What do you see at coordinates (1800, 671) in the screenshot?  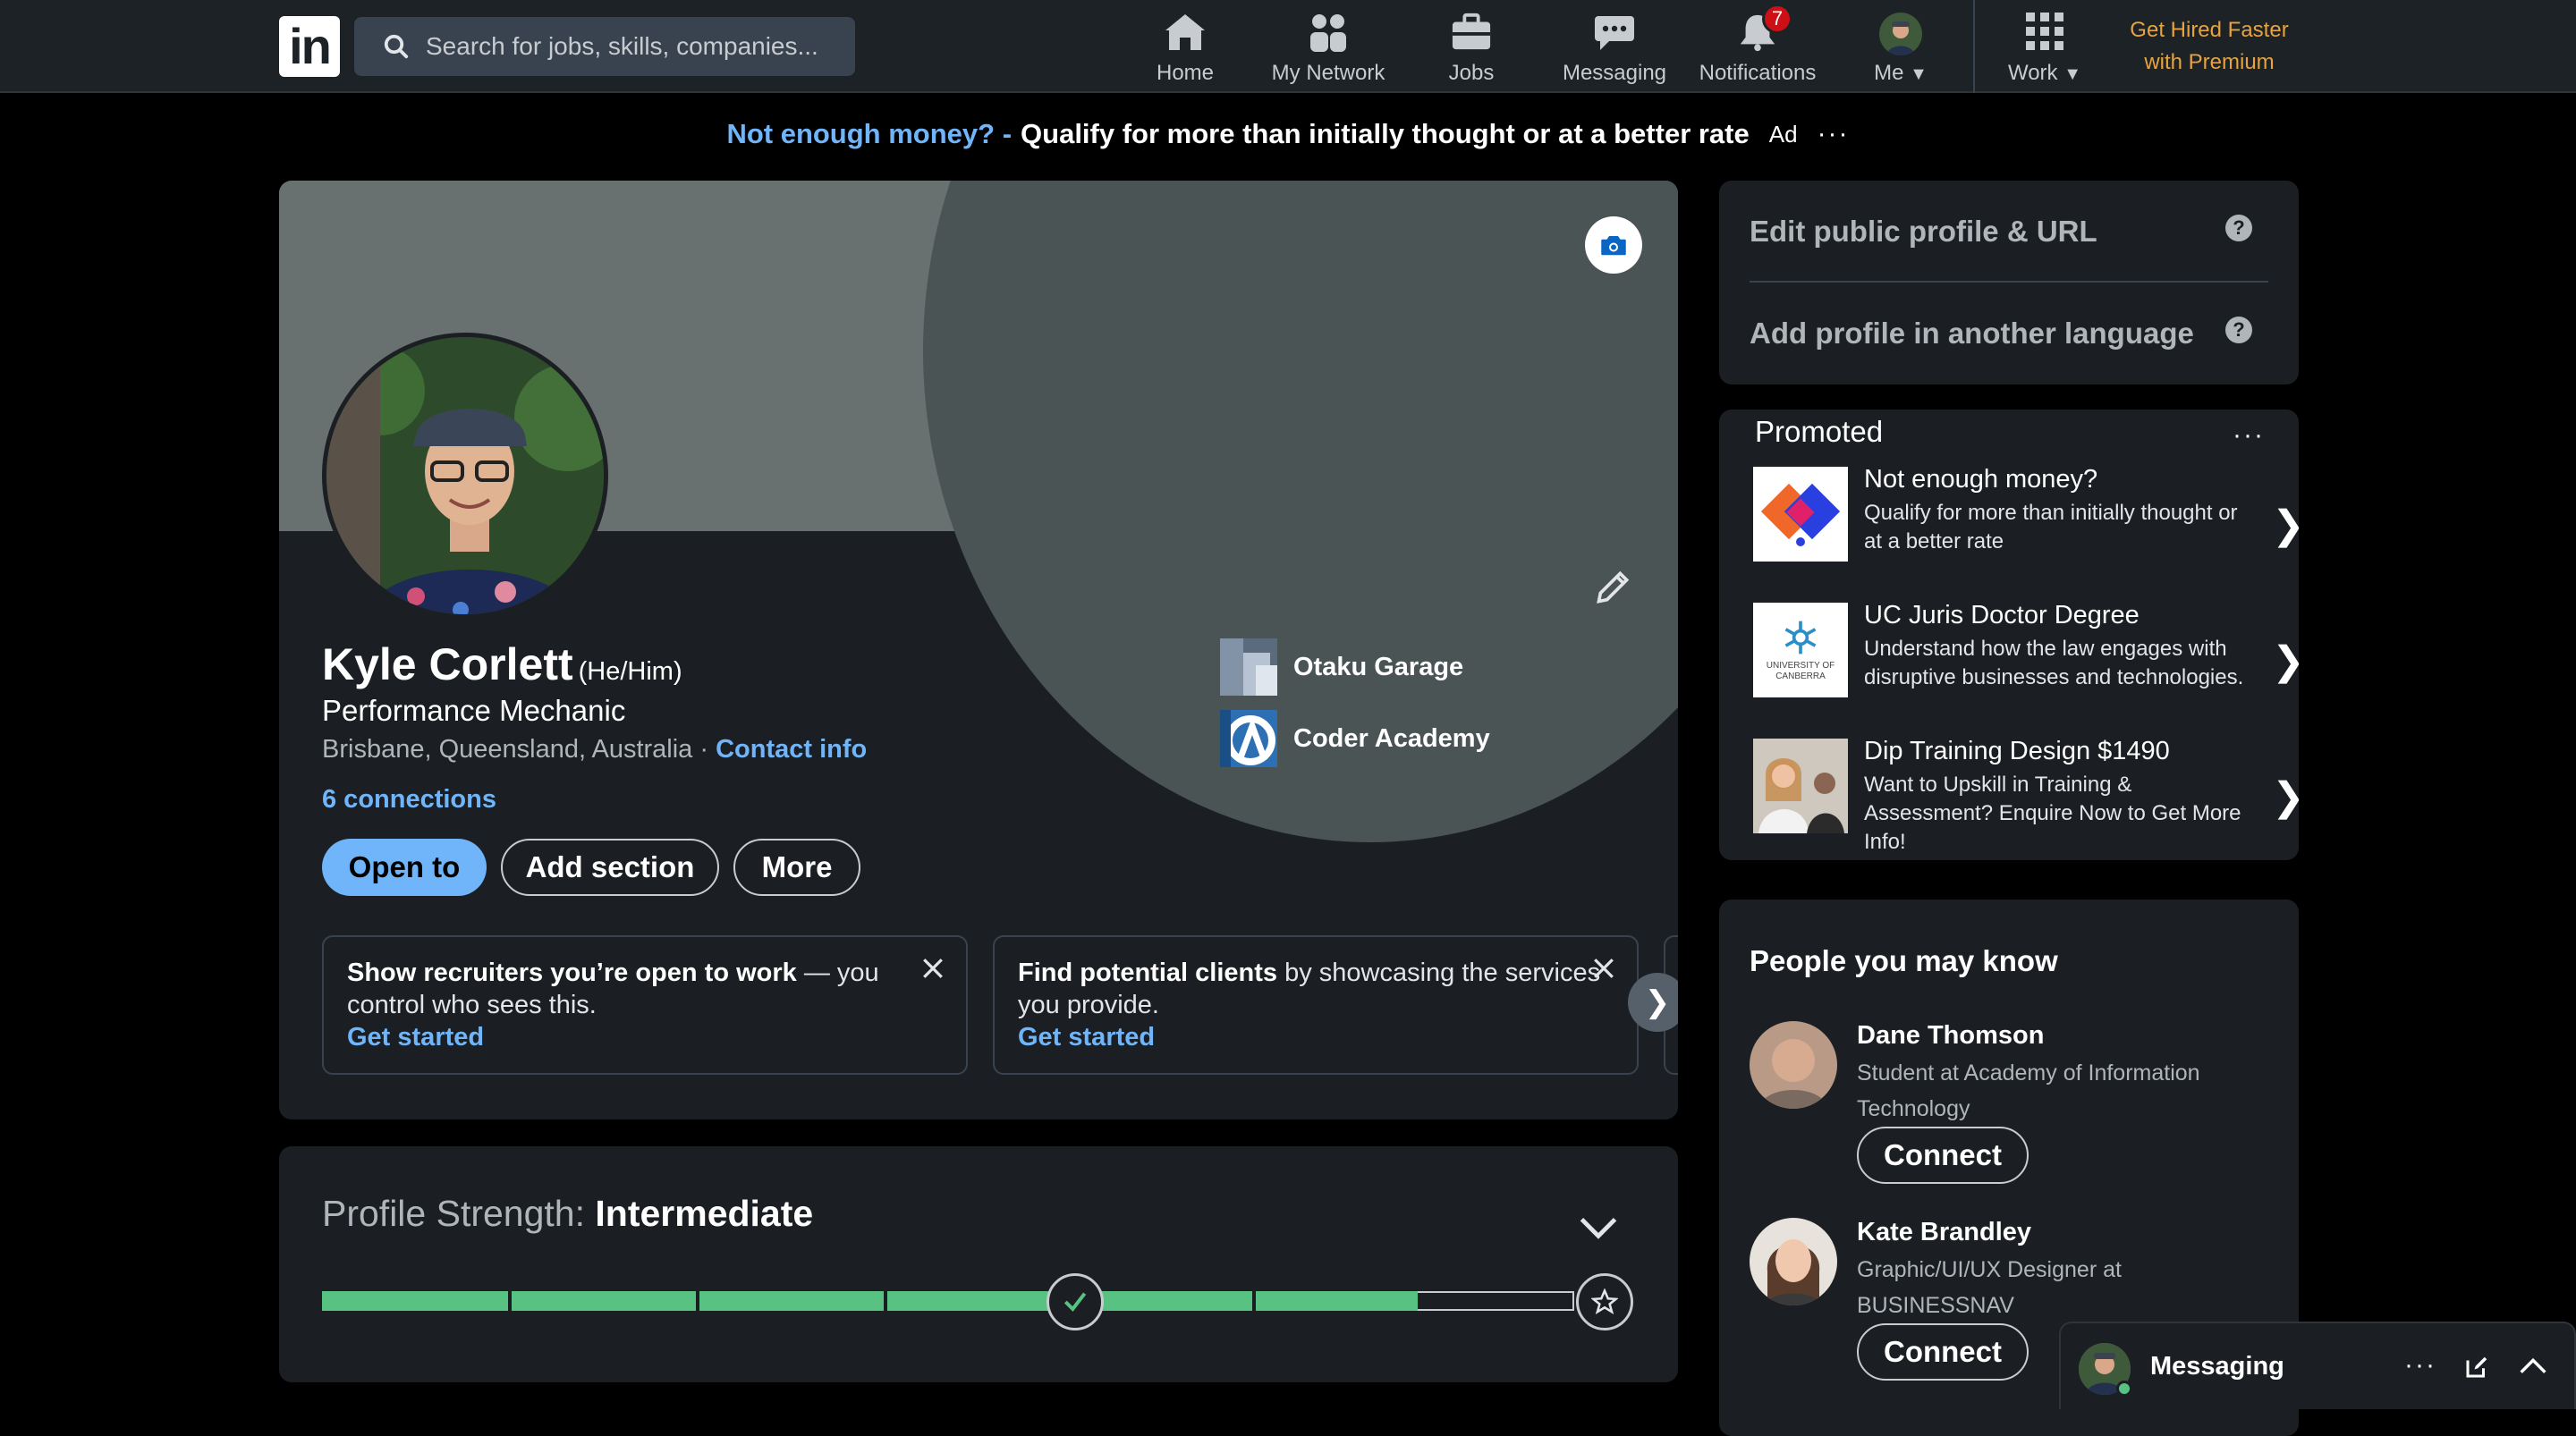 I see `promo-logo-text: UNIVERSITY OF CANBERRA` at bounding box center [1800, 671].